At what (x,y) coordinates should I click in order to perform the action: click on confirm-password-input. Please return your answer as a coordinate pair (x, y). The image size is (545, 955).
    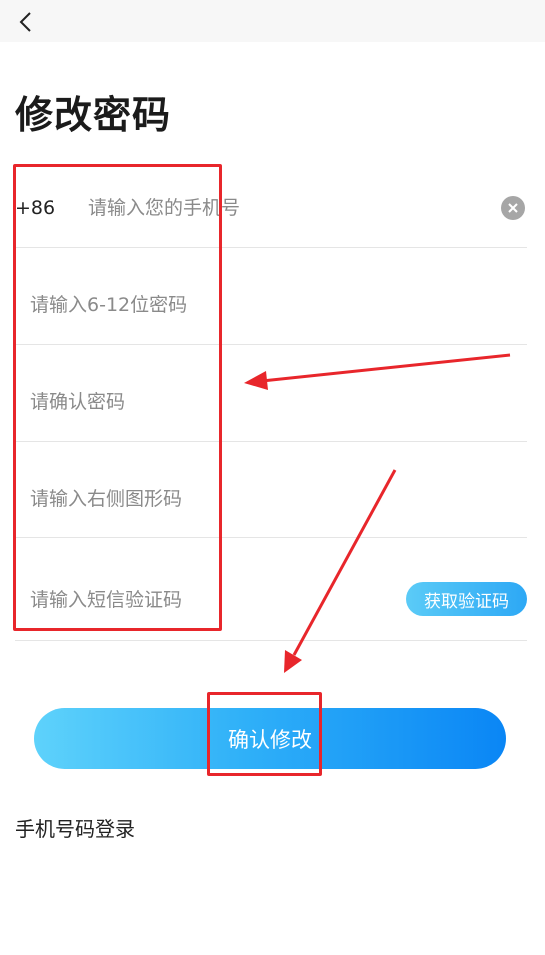
    Looking at the image, I should click on (240, 402).